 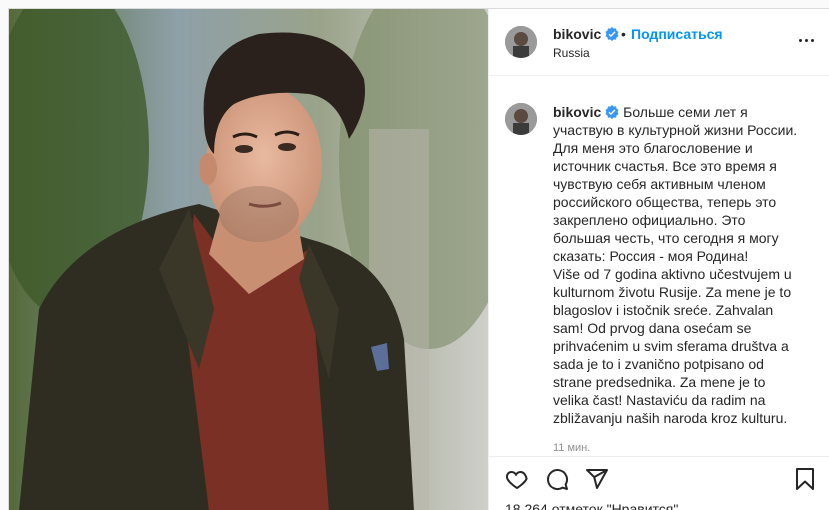 I want to click on heart-icon, so click(x=517, y=479).